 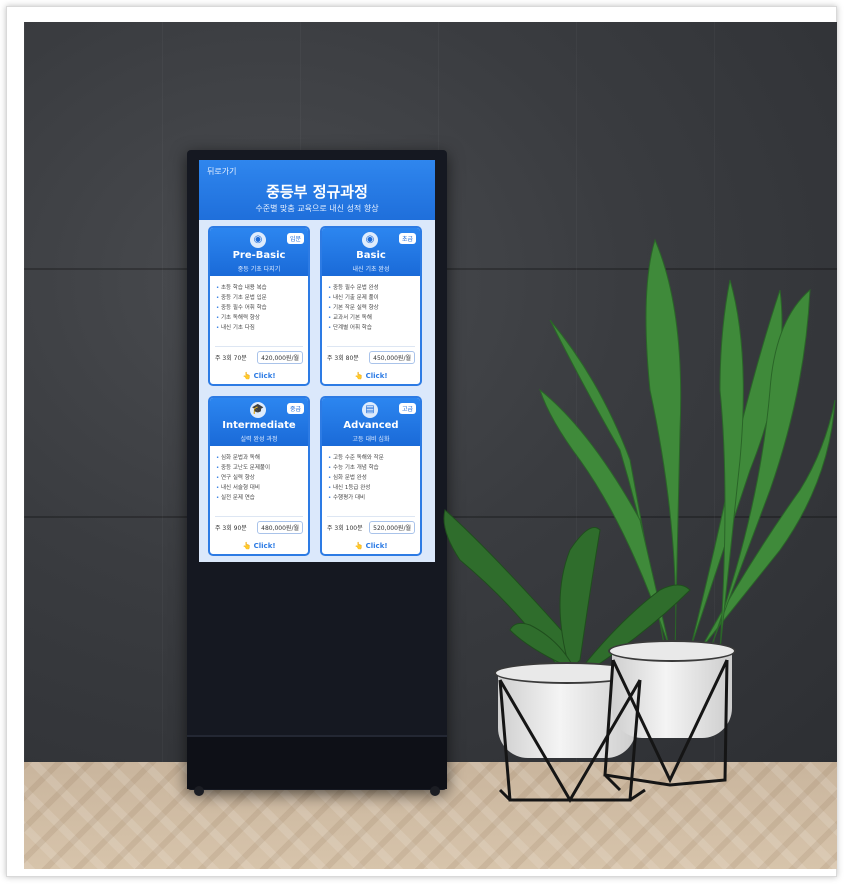 I want to click on course-name: Pre-Basic, so click(x=259, y=255).